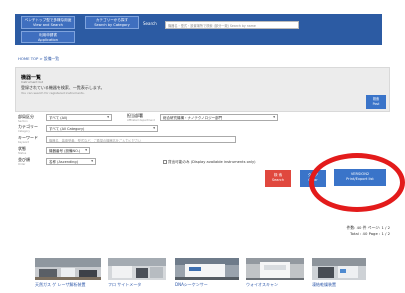  I want to click on available-only-checkbox, so click(165, 162).